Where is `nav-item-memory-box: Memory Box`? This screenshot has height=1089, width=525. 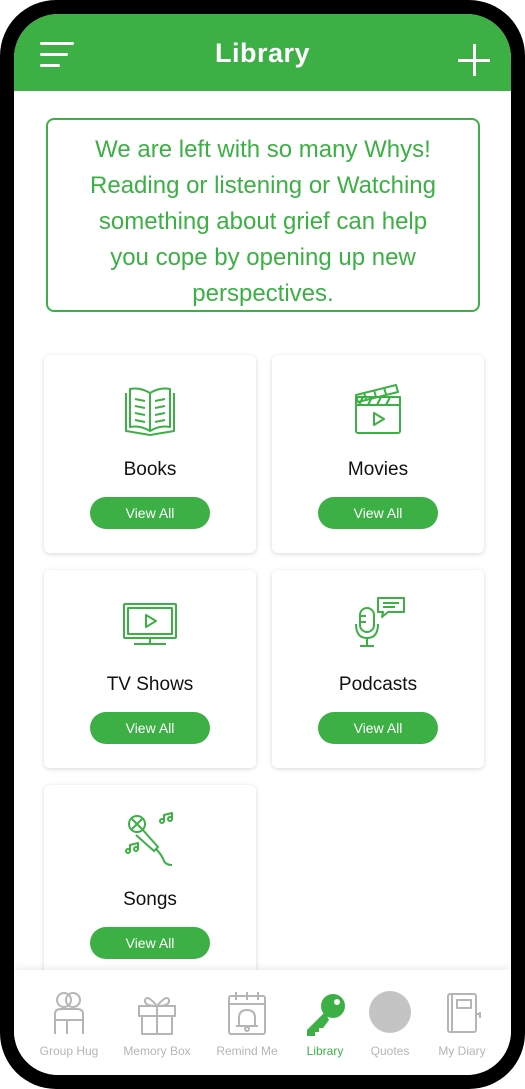
nav-item-memory-box: Memory Box is located at coordinates (157, 1018).